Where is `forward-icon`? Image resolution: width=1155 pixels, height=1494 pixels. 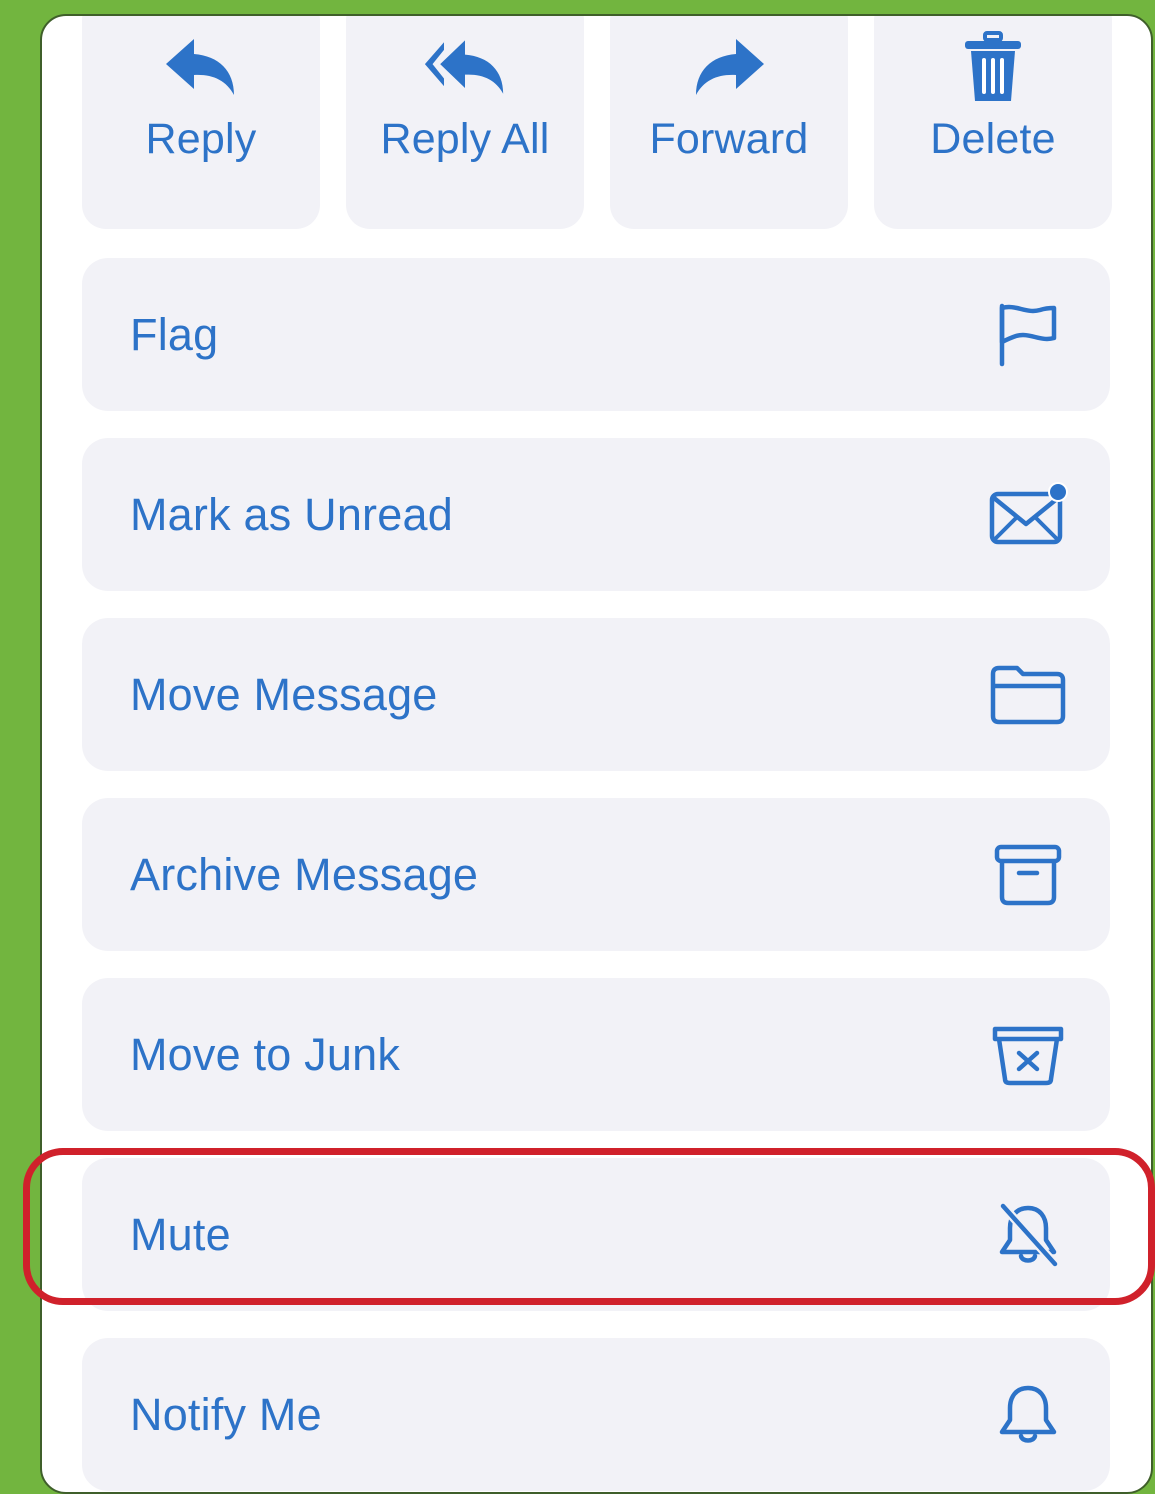 forward-icon is located at coordinates (729, 68).